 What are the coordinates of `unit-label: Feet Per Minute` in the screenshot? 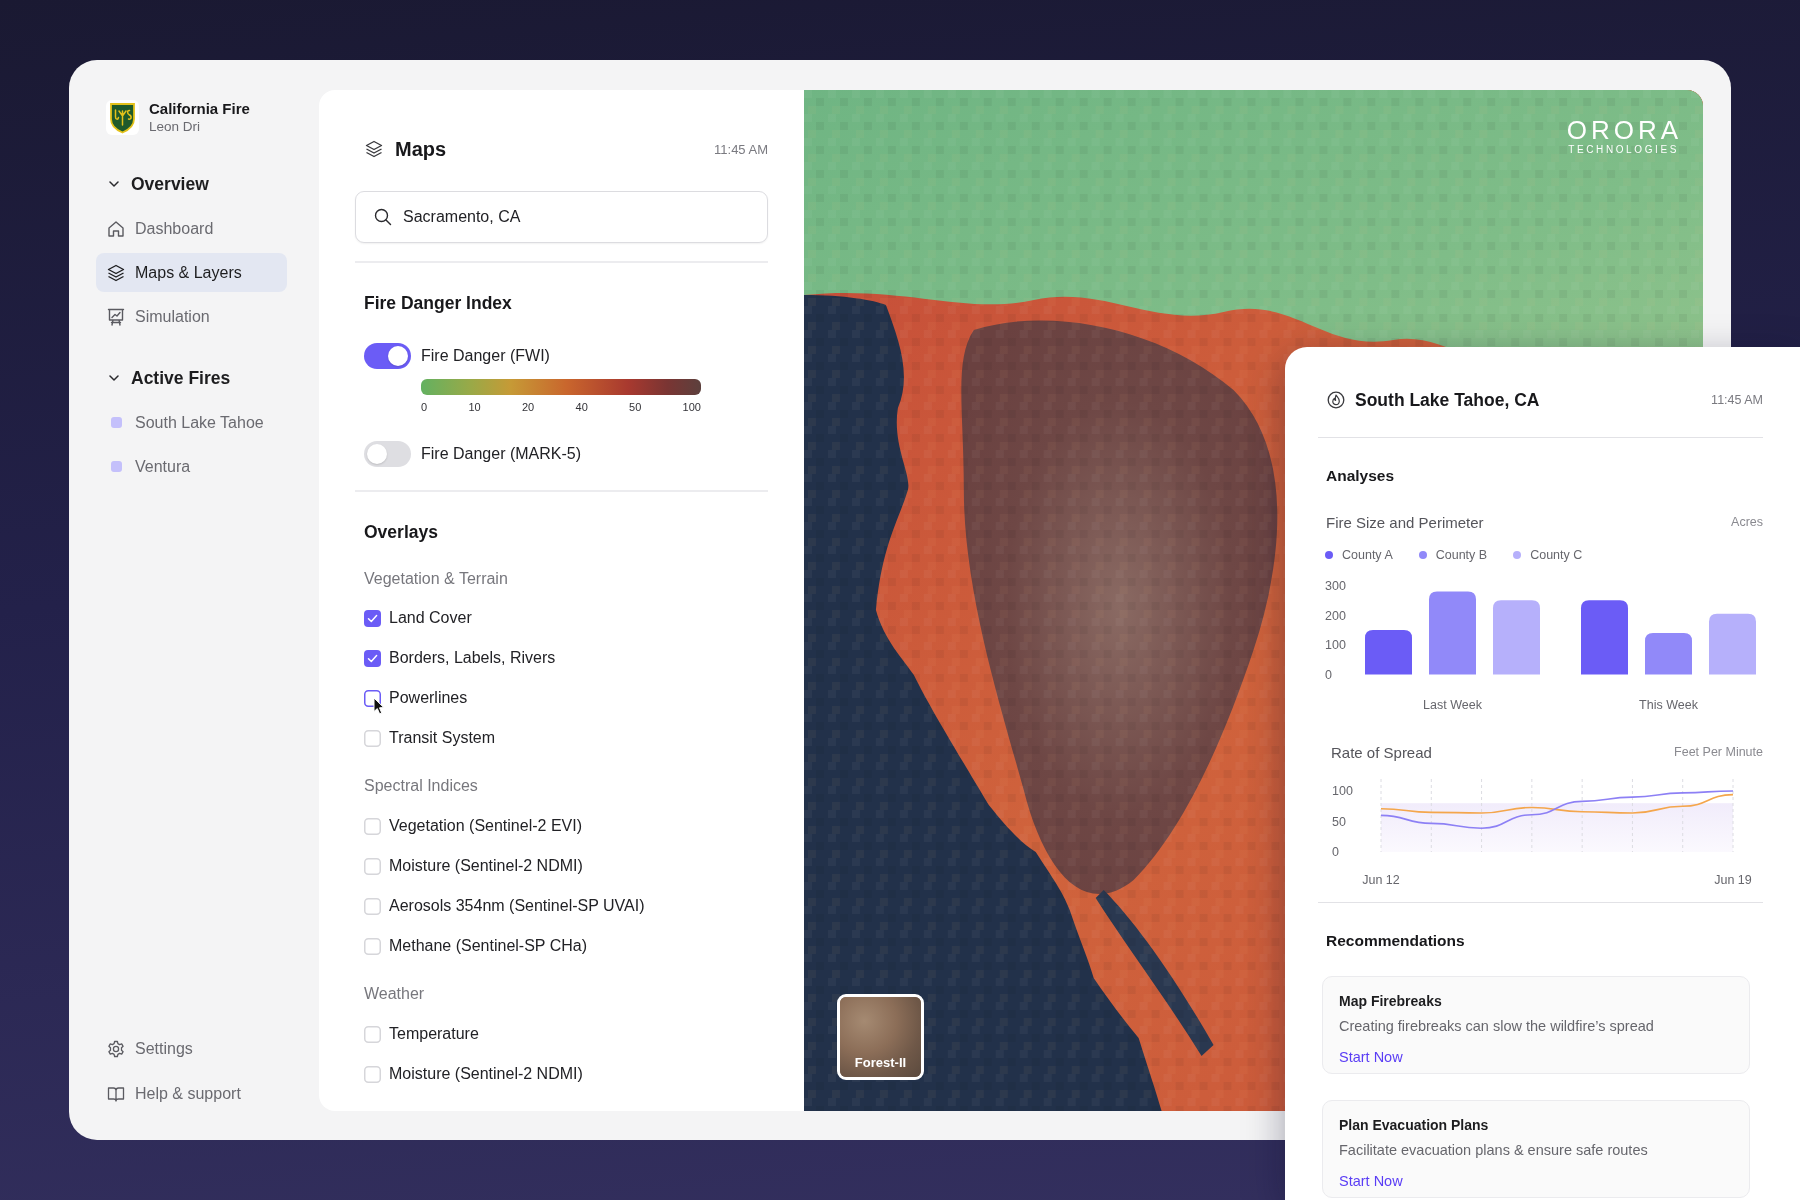 It's located at (1718, 752).